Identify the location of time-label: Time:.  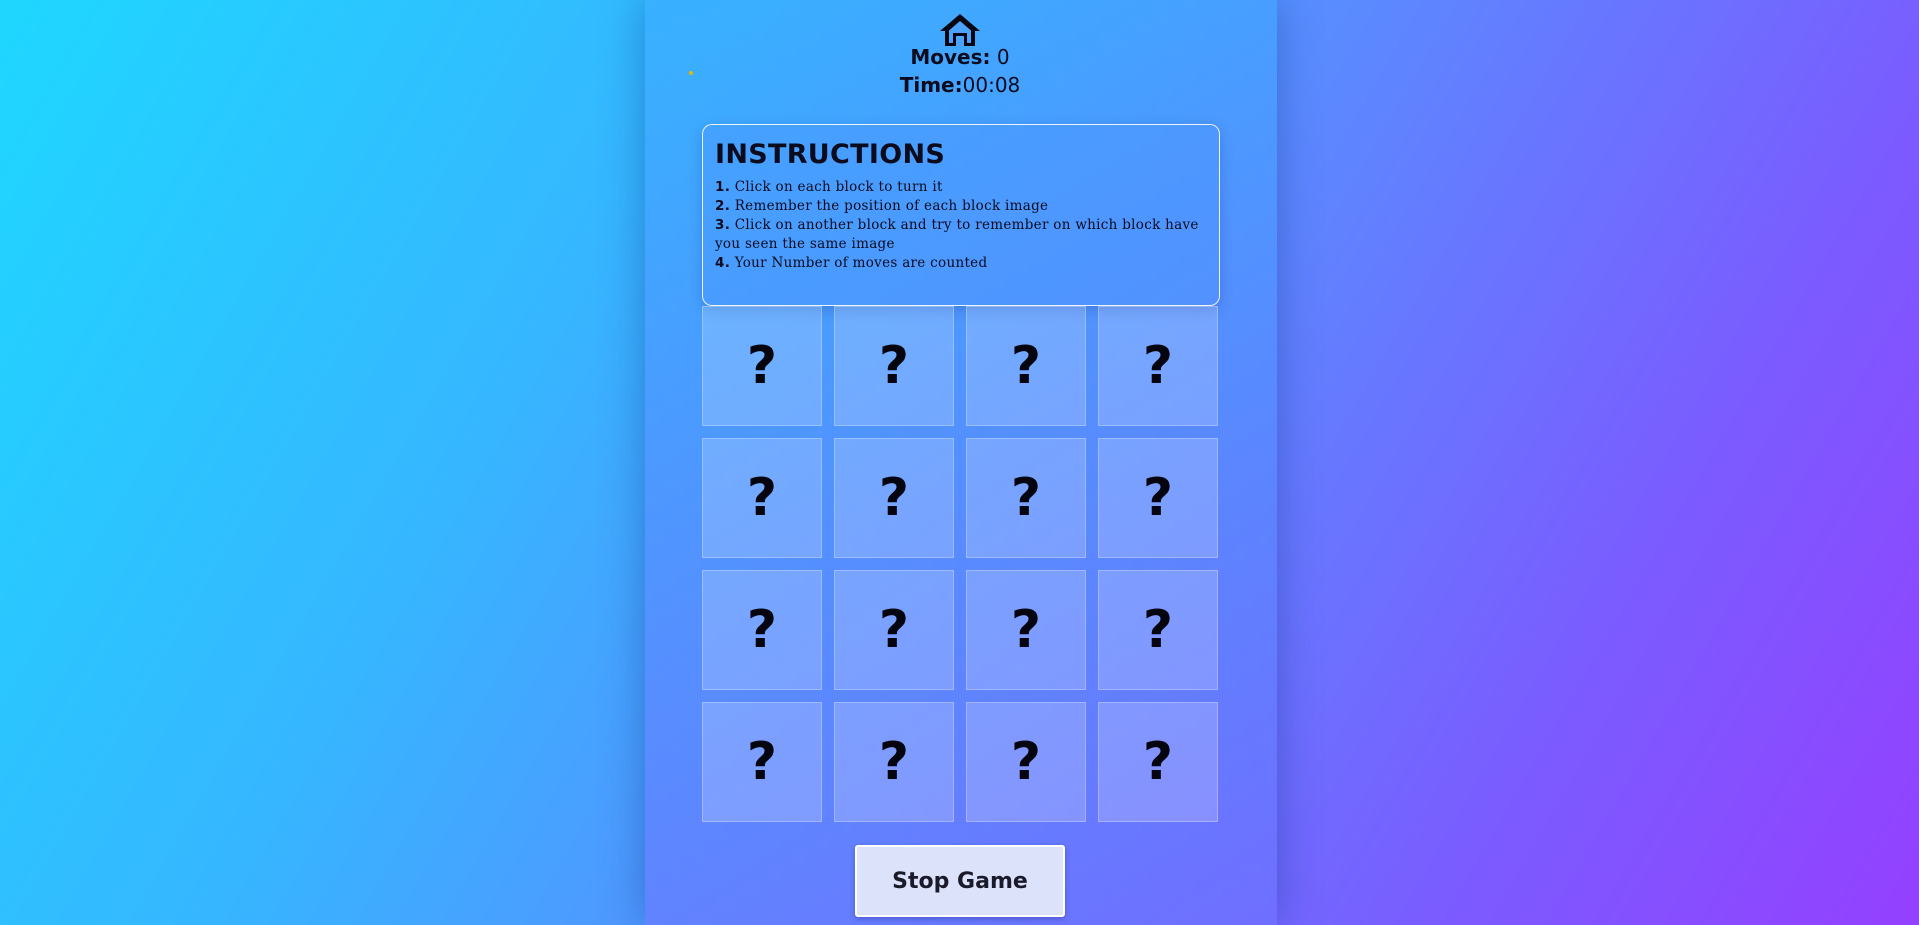
(931, 85).